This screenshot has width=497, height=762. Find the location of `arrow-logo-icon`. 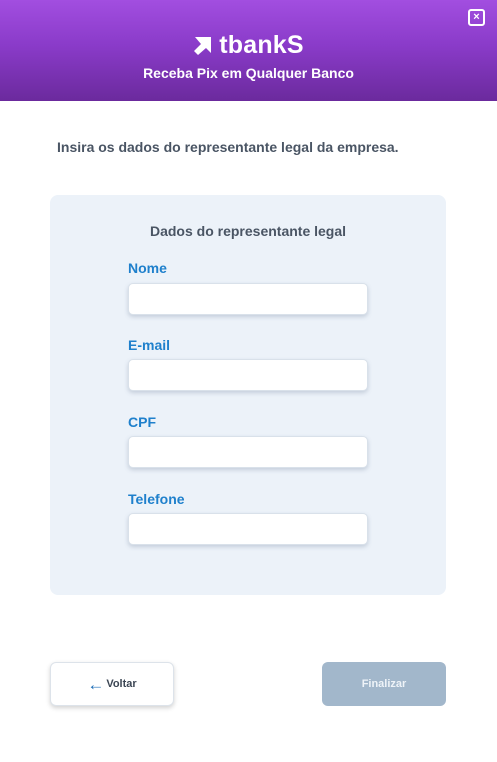

arrow-logo-icon is located at coordinates (203, 46).